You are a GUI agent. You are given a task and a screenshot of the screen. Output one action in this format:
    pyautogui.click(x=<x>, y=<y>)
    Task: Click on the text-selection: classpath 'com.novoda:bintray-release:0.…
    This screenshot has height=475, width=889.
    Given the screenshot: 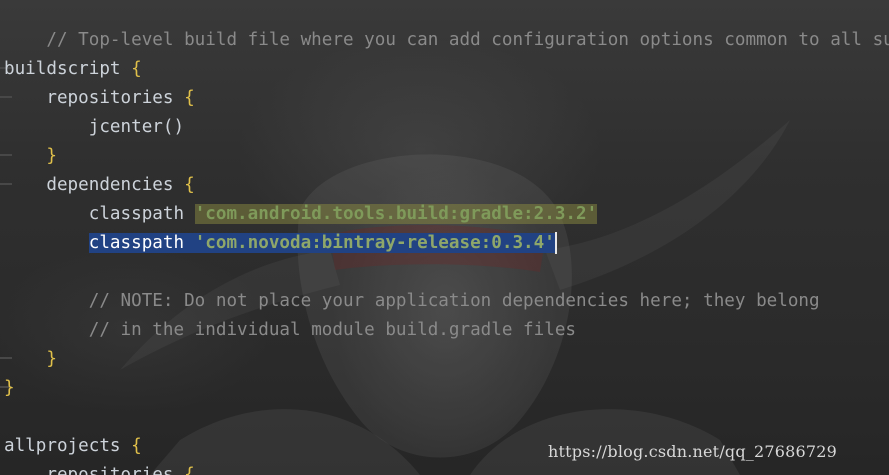 What is the action you would take?
    pyautogui.click(x=321, y=243)
    